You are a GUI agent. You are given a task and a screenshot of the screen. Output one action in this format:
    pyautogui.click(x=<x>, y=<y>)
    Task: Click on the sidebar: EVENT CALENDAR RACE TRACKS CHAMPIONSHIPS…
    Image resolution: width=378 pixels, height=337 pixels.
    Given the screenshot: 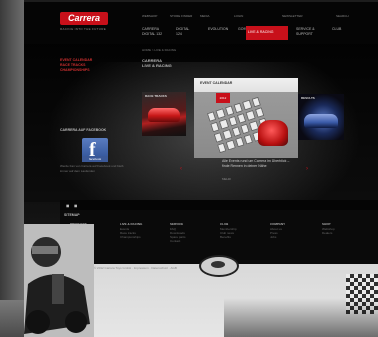 What is the action you would take?
    pyautogui.click(x=95, y=125)
    